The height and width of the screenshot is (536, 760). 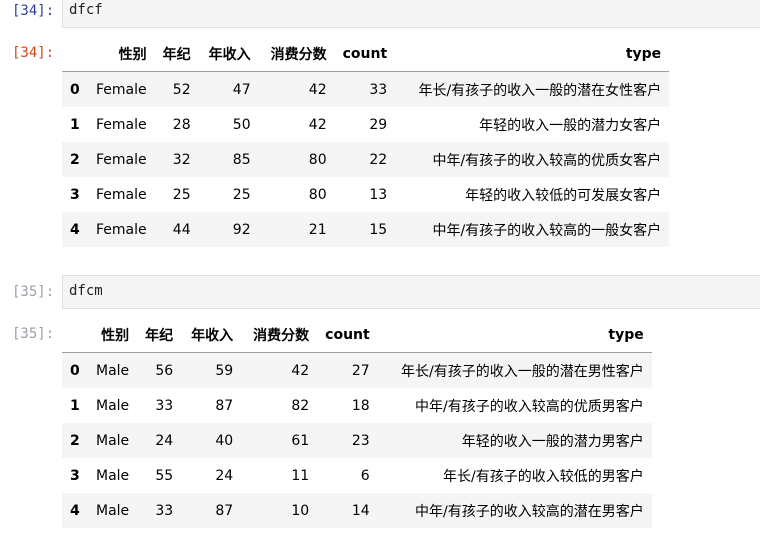 I want to click on table-cell: 55, so click(x=164, y=475).